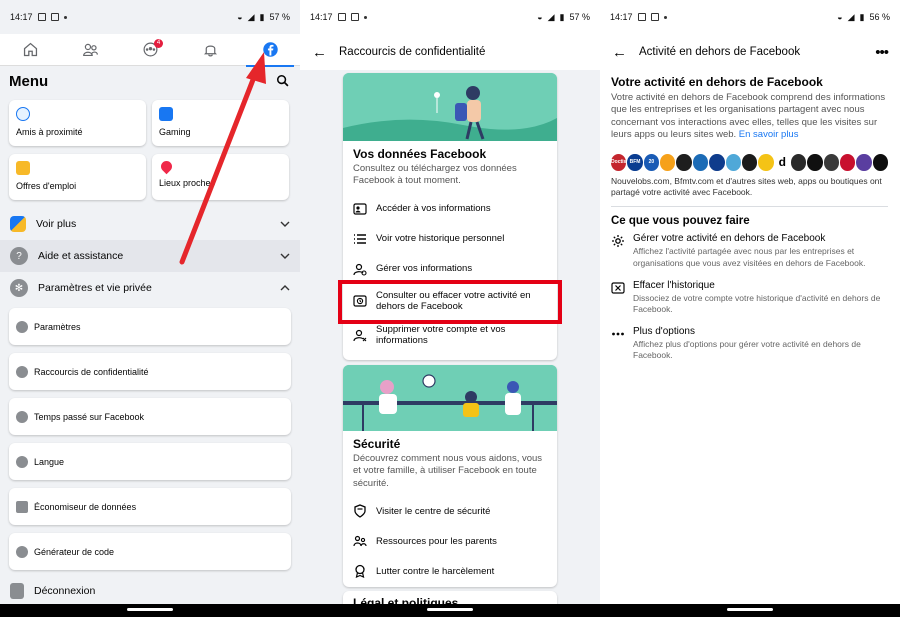 Image resolution: width=900 pixels, height=617 pixels. What do you see at coordinates (618, 287) in the screenshot?
I see `clear-icon` at bounding box center [618, 287].